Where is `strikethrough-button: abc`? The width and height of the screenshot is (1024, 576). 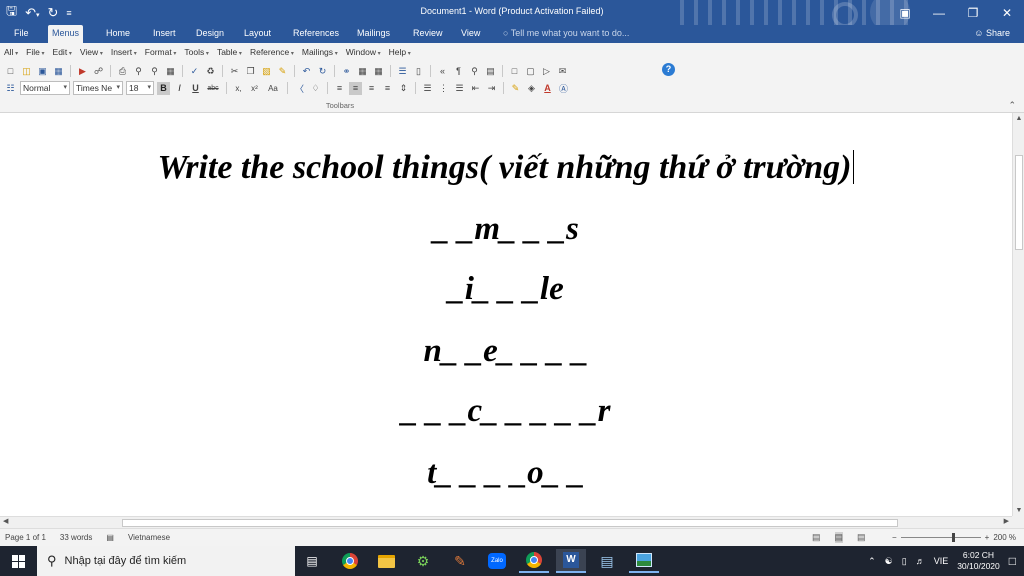 strikethrough-button: abc is located at coordinates (213, 88).